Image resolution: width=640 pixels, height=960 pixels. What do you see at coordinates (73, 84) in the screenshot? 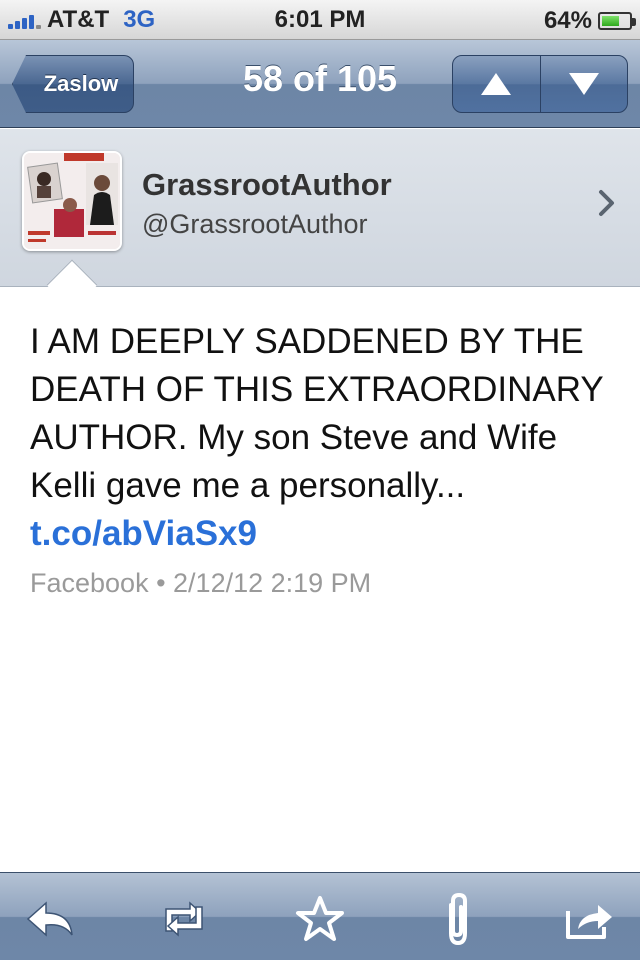
I see `back-button: Zaslow` at bounding box center [73, 84].